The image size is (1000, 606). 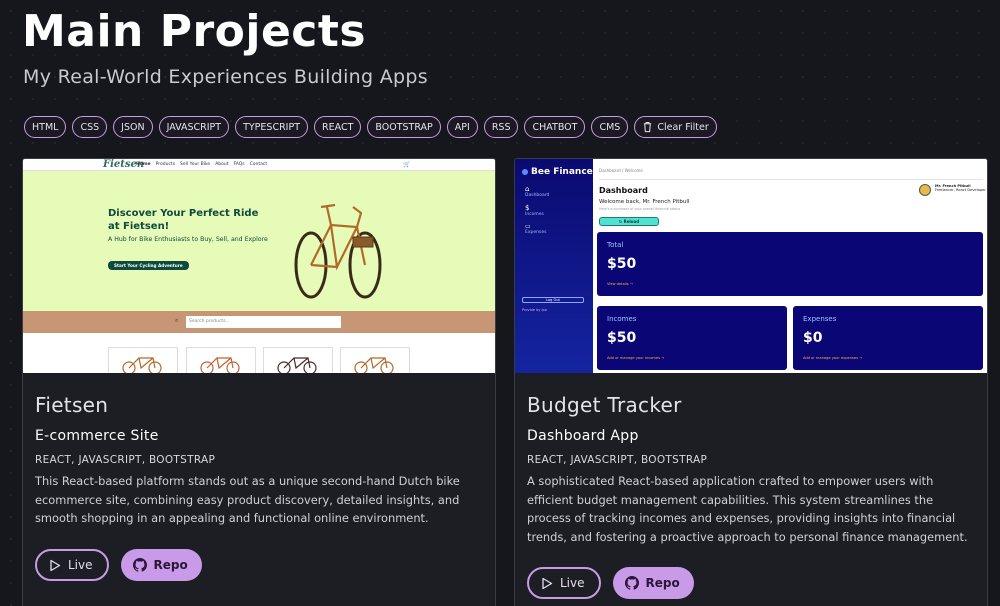 I want to click on preview-reload-button: ↻ Reload, so click(x=629, y=221).